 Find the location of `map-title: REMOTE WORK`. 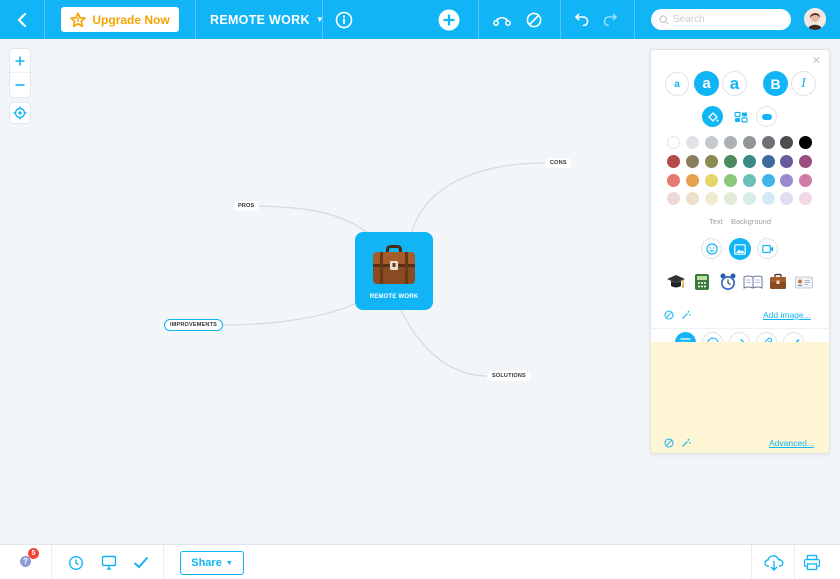

map-title: REMOTE WORK is located at coordinates (260, 19).